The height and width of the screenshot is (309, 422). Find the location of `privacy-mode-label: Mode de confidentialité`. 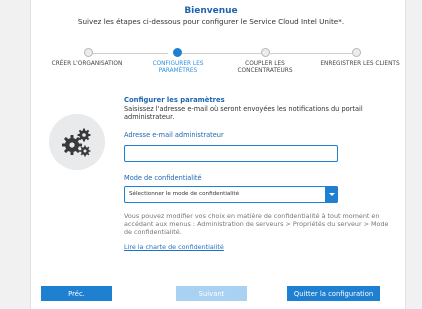

privacy-mode-label: Mode de confidentialité is located at coordinates (163, 178).